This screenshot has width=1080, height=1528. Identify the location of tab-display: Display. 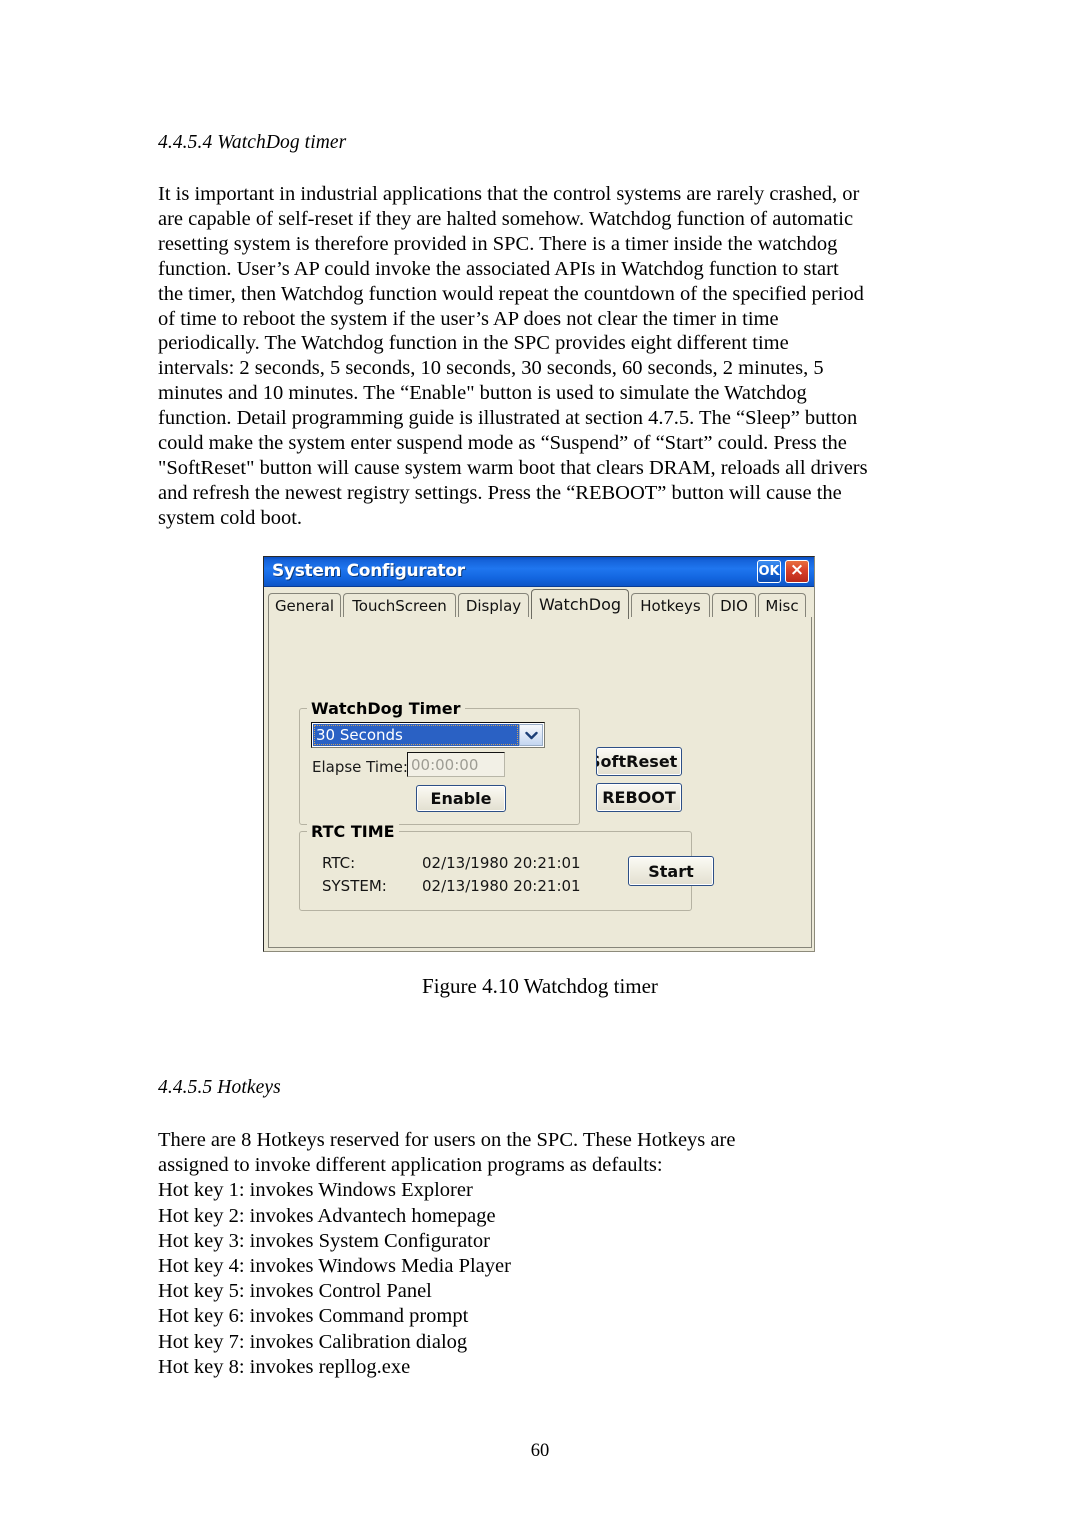
(493, 605).